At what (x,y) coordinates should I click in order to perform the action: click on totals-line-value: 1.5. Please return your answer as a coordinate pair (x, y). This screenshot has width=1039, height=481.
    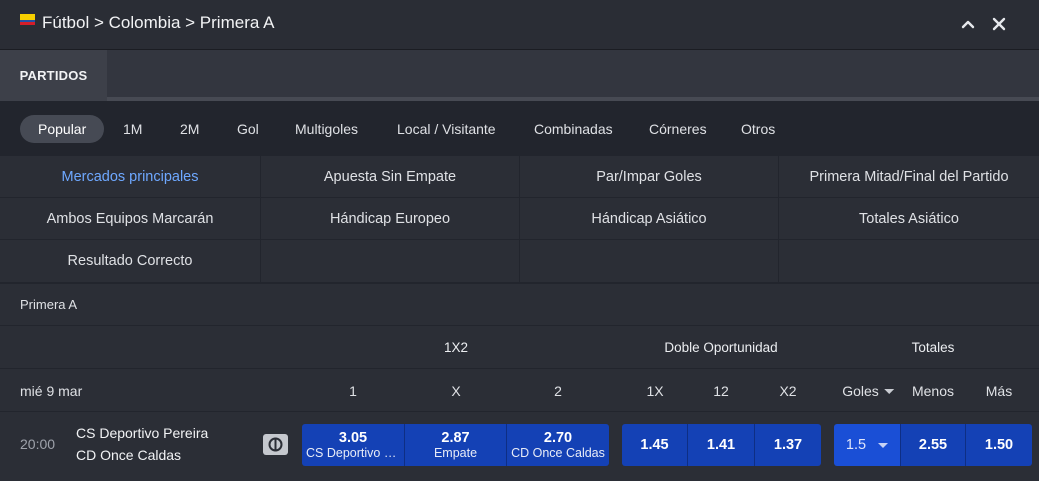
    Looking at the image, I should click on (856, 445).